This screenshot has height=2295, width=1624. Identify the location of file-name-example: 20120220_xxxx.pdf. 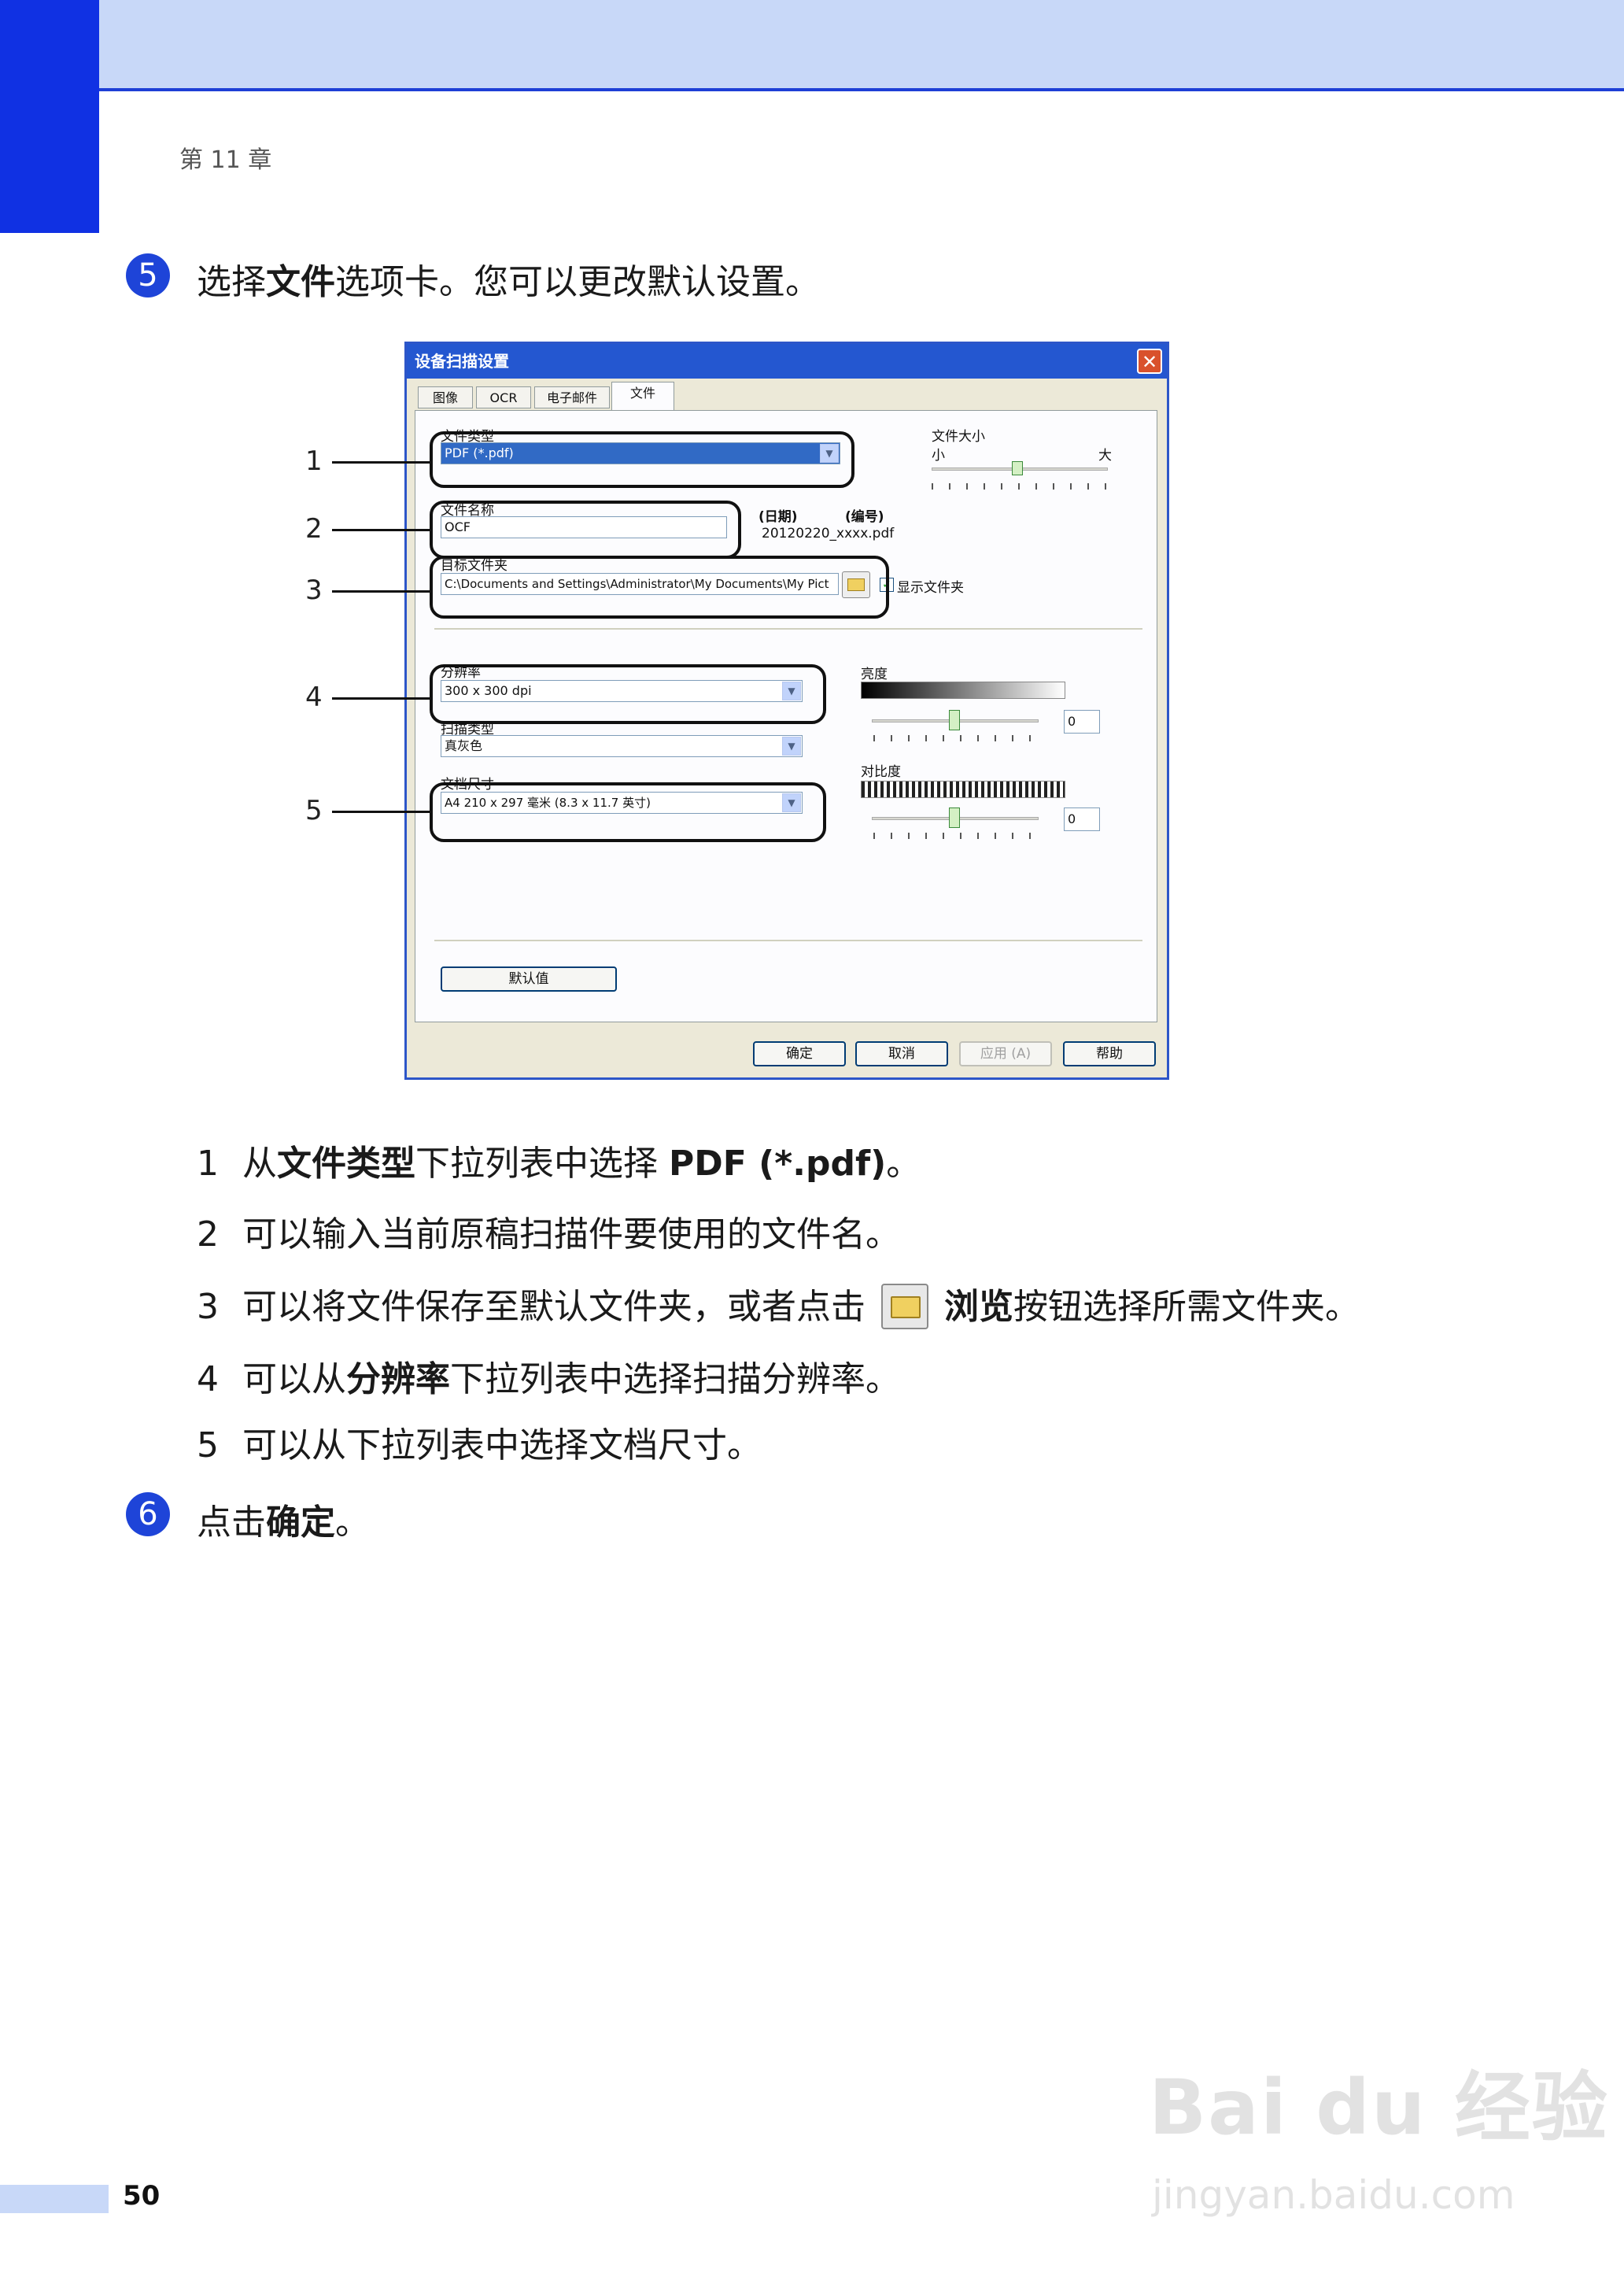
(828, 533).